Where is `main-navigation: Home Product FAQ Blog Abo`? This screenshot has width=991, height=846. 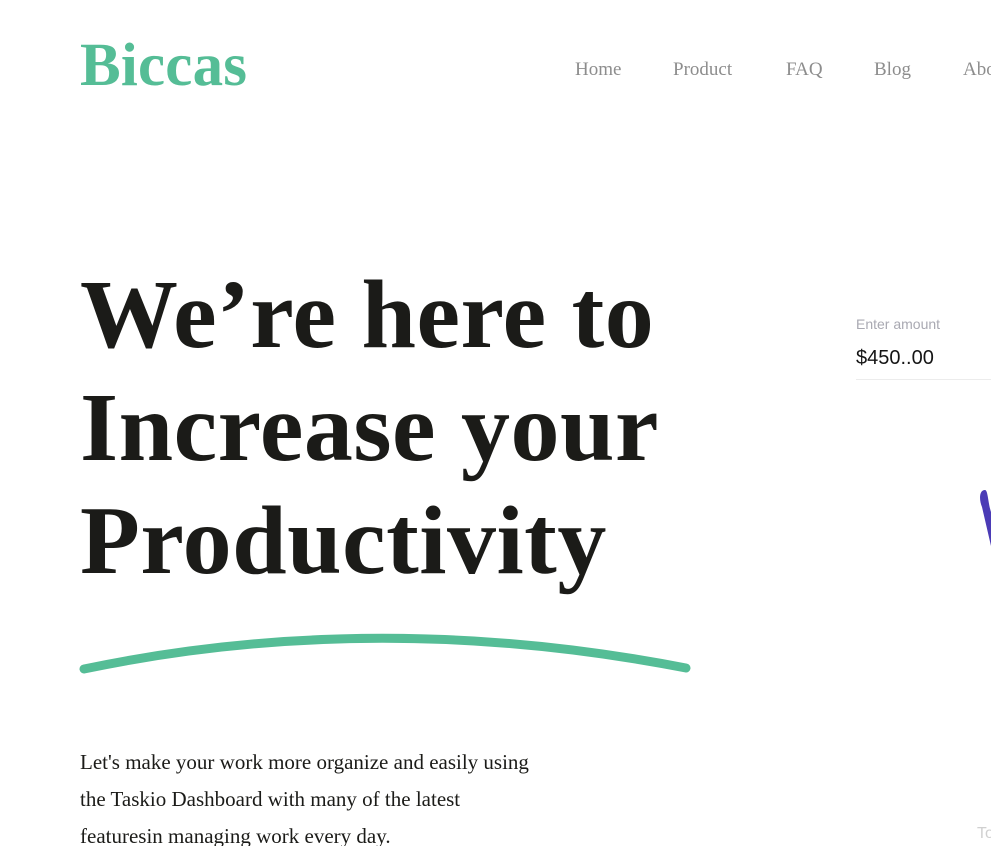
main-navigation: Home Product FAQ Blog Abo is located at coordinates (495, 70).